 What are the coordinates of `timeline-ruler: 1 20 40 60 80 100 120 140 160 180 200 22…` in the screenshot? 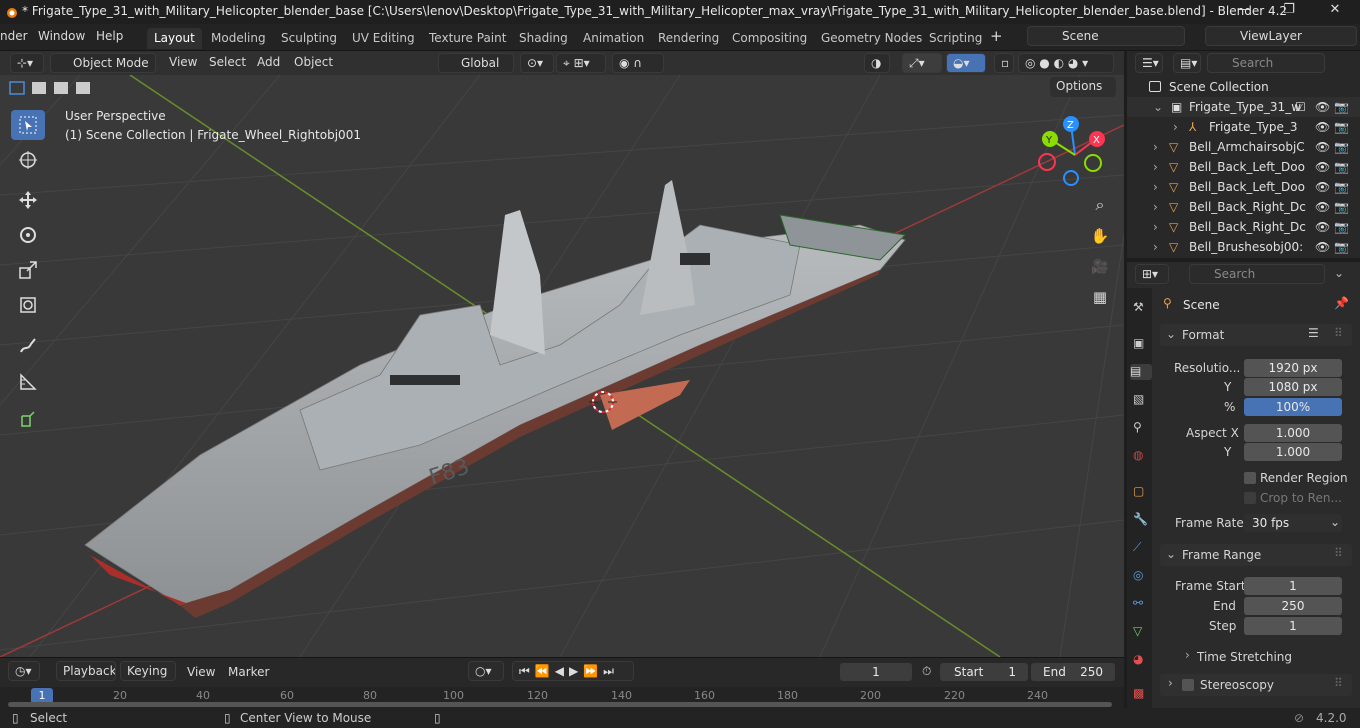 It's located at (562, 698).